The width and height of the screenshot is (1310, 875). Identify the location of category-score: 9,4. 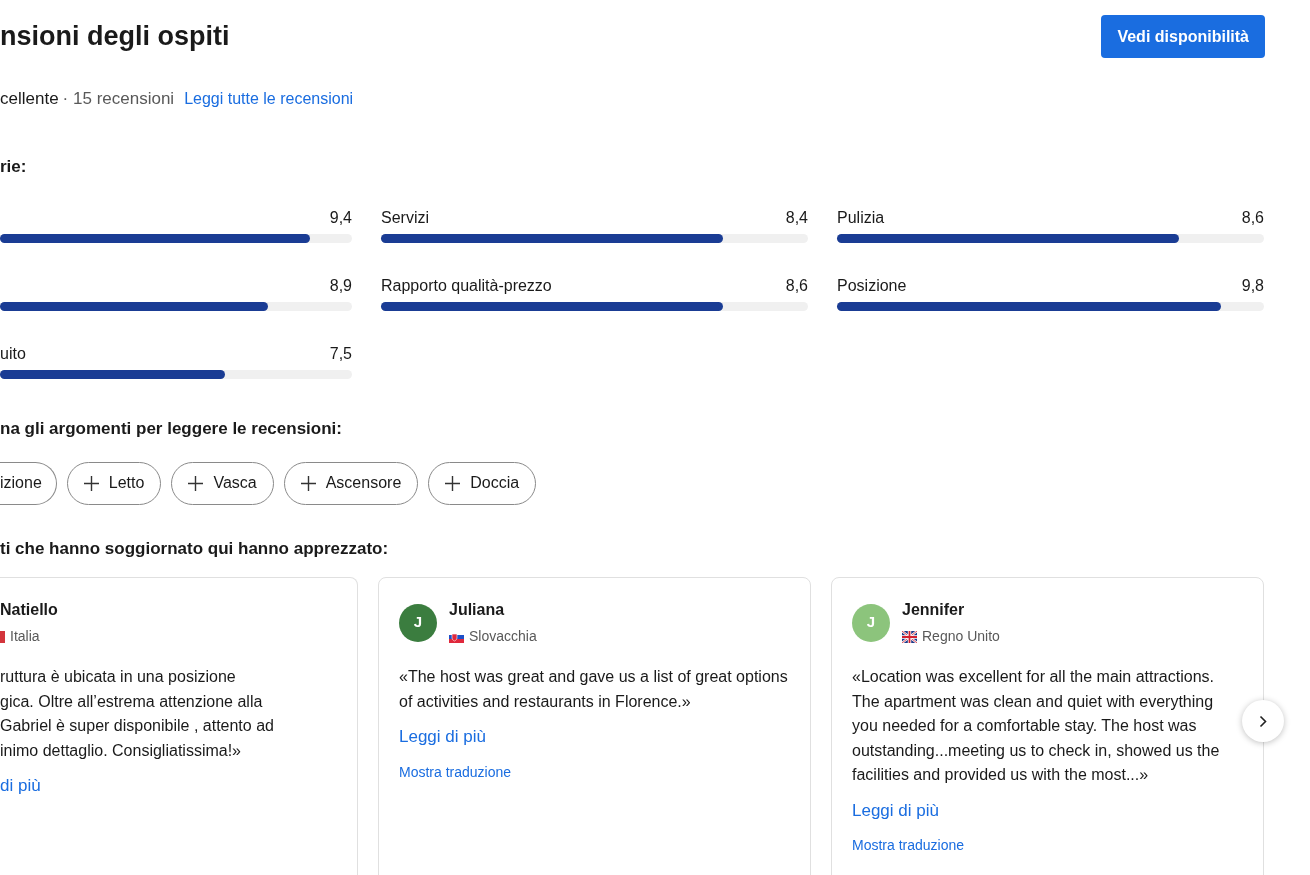
(340, 217).